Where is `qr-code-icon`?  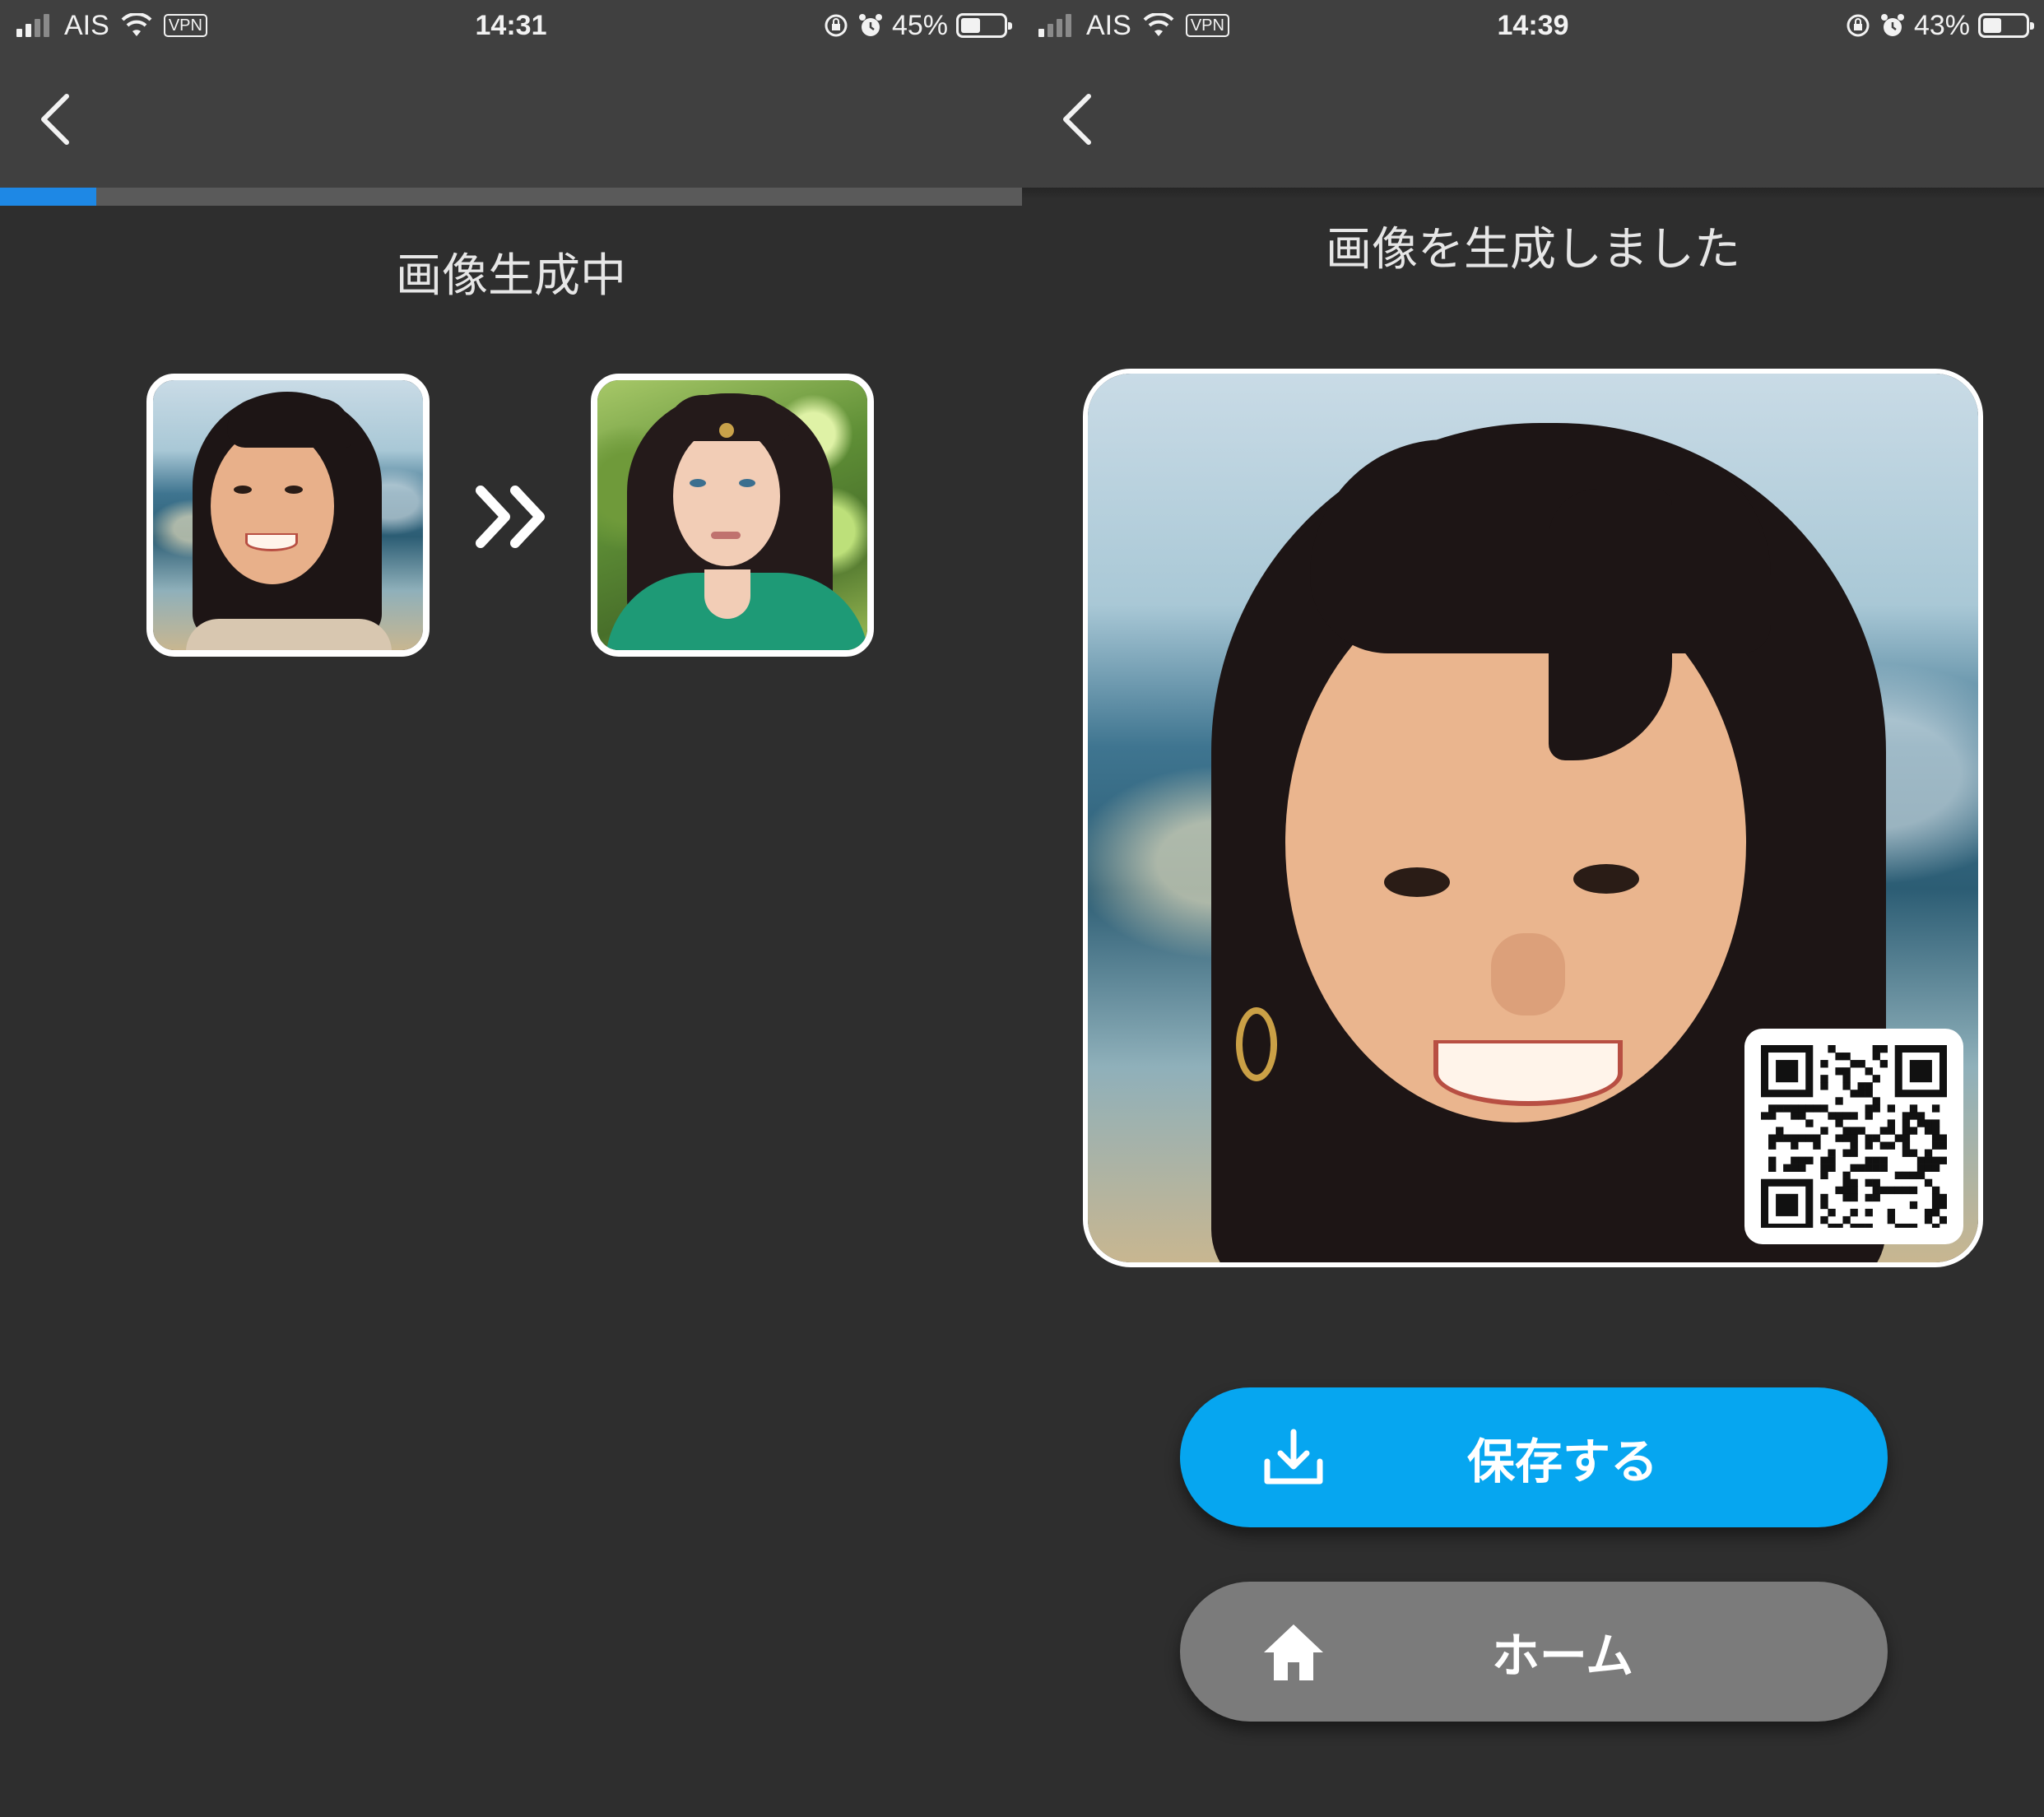
qr-code-icon is located at coordinates (1854, 1136).